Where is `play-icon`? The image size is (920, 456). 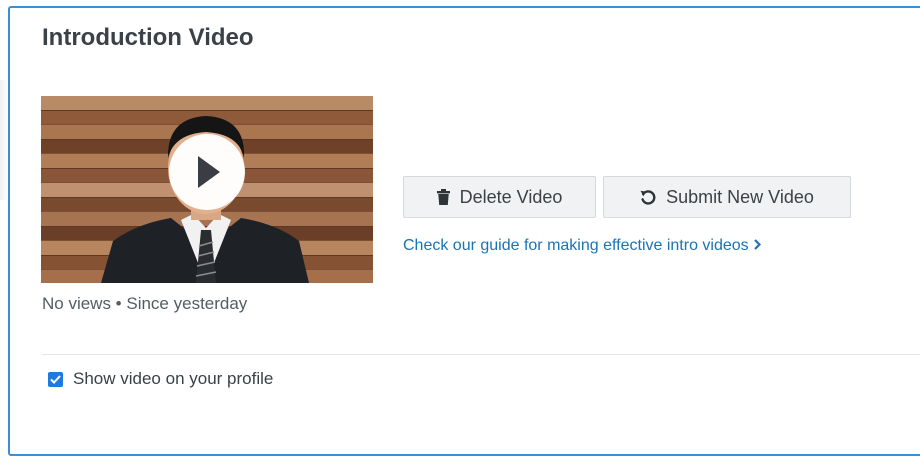
play-icon is located at coordinates (209, 172).